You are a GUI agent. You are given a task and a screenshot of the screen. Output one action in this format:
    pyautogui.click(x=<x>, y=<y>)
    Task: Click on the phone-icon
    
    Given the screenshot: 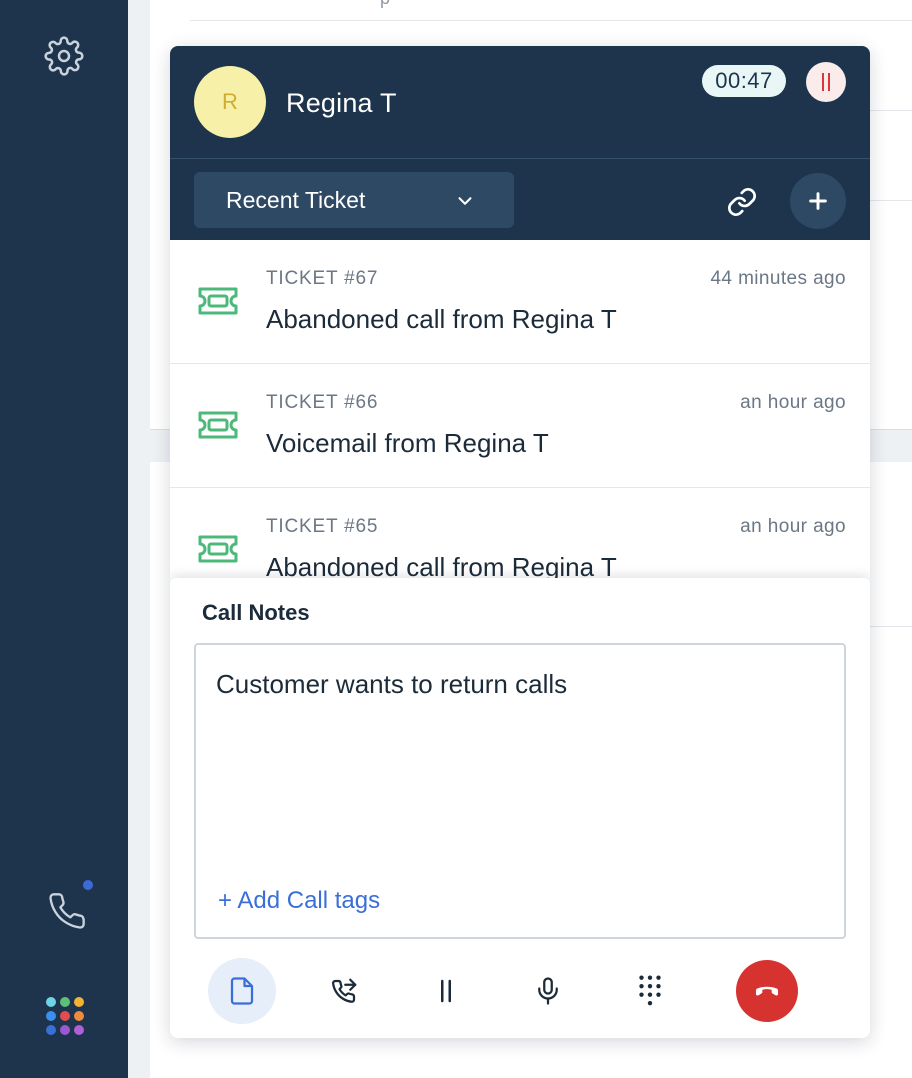 What is the action you would take?
    pyautogui.click(x=67, y=911)
    